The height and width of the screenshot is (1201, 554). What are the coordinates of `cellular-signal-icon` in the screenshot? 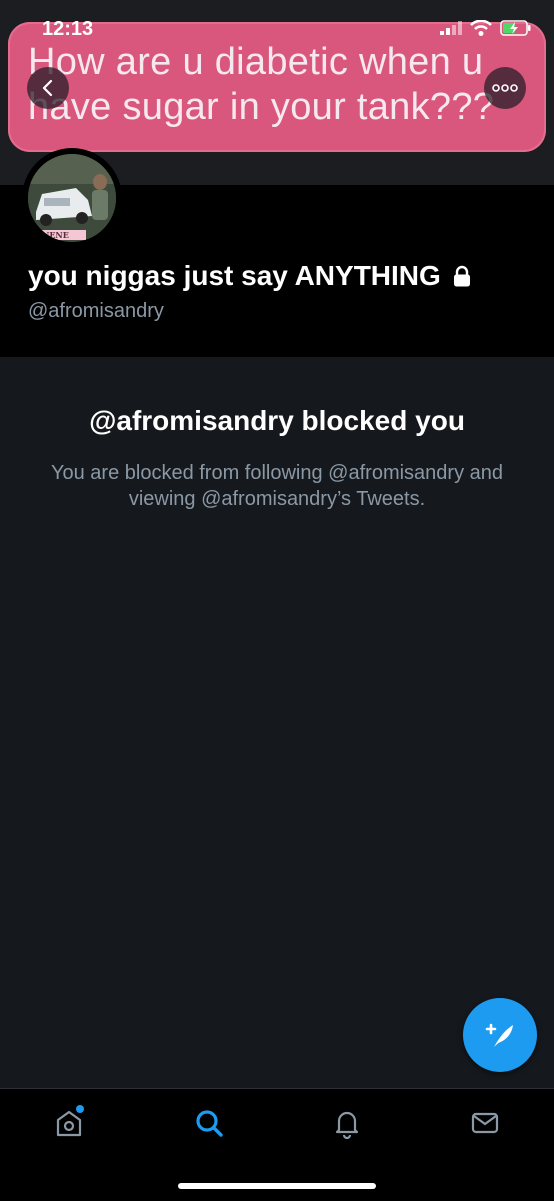 It's located at (451, 28).